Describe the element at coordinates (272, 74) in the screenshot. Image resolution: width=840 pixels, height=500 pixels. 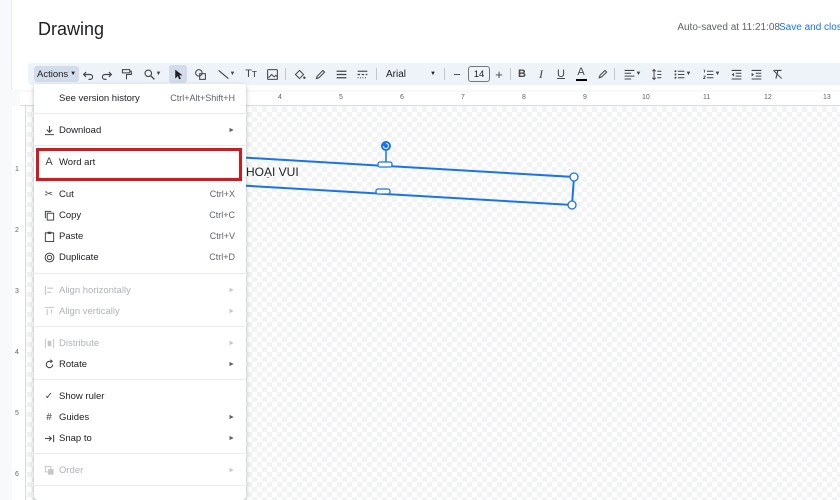
I see `insert-image-button` at that location.